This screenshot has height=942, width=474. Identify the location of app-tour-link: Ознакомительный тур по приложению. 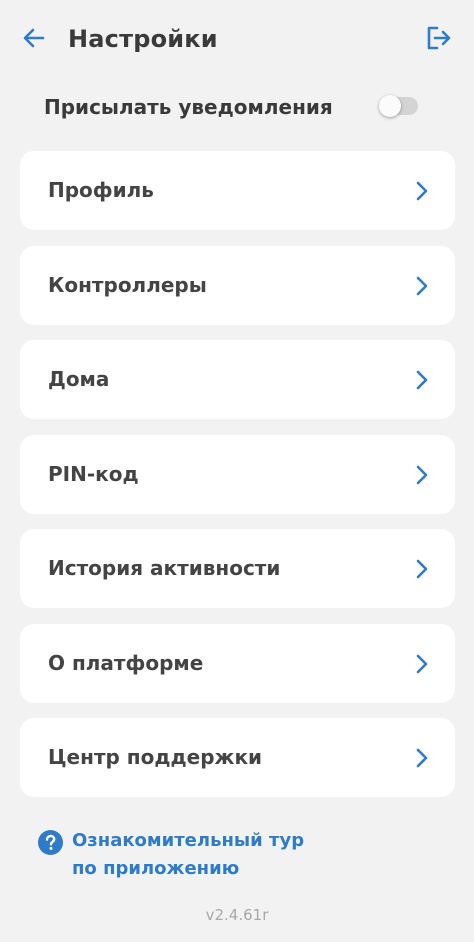
(208, 857).